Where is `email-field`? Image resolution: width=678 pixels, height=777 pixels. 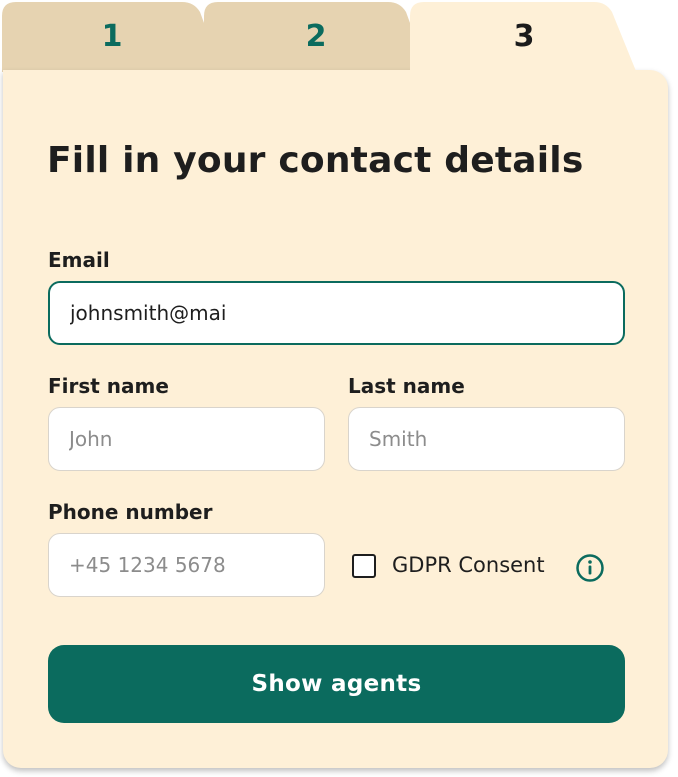 email-field is located at coordinates (336, 313).